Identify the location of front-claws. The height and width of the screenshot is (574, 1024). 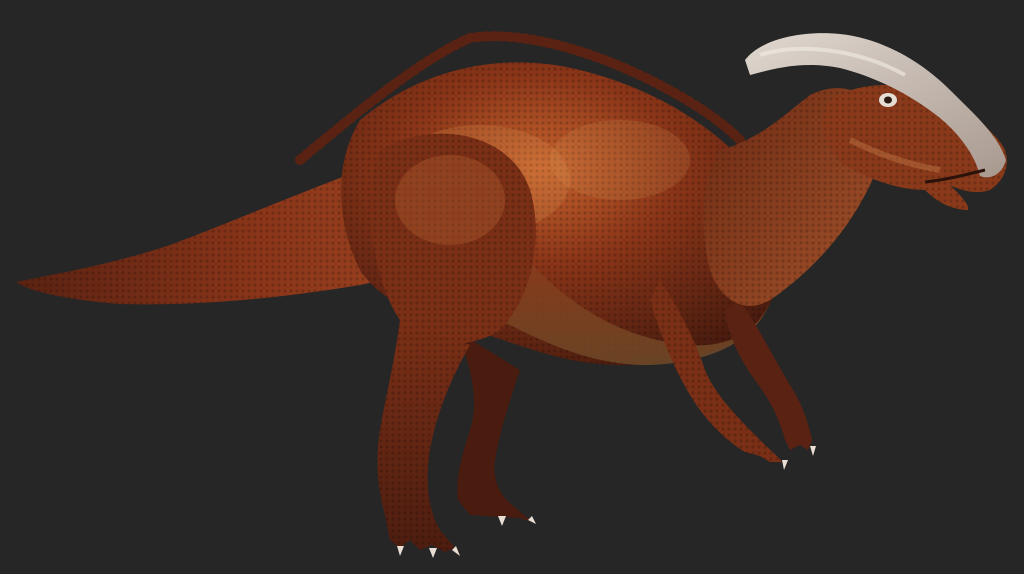
(799, 458).